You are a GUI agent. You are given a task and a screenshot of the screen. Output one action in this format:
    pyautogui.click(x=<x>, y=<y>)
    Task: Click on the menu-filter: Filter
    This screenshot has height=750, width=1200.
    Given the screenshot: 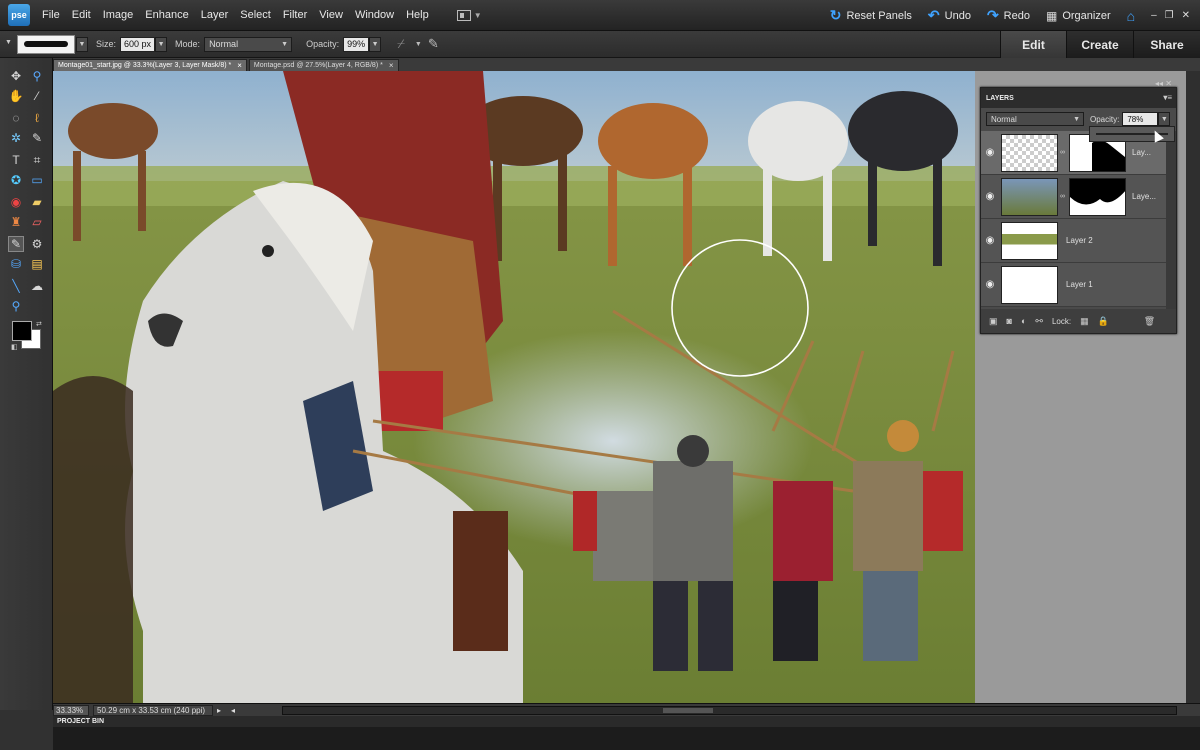 What is the action you would take?
    pyautogui.click(x=295, y=15)
    